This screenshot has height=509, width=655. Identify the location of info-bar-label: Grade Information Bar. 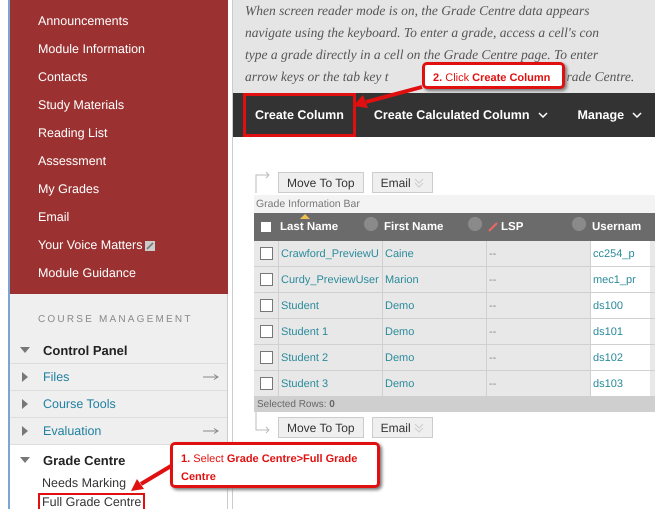
(307, 204).